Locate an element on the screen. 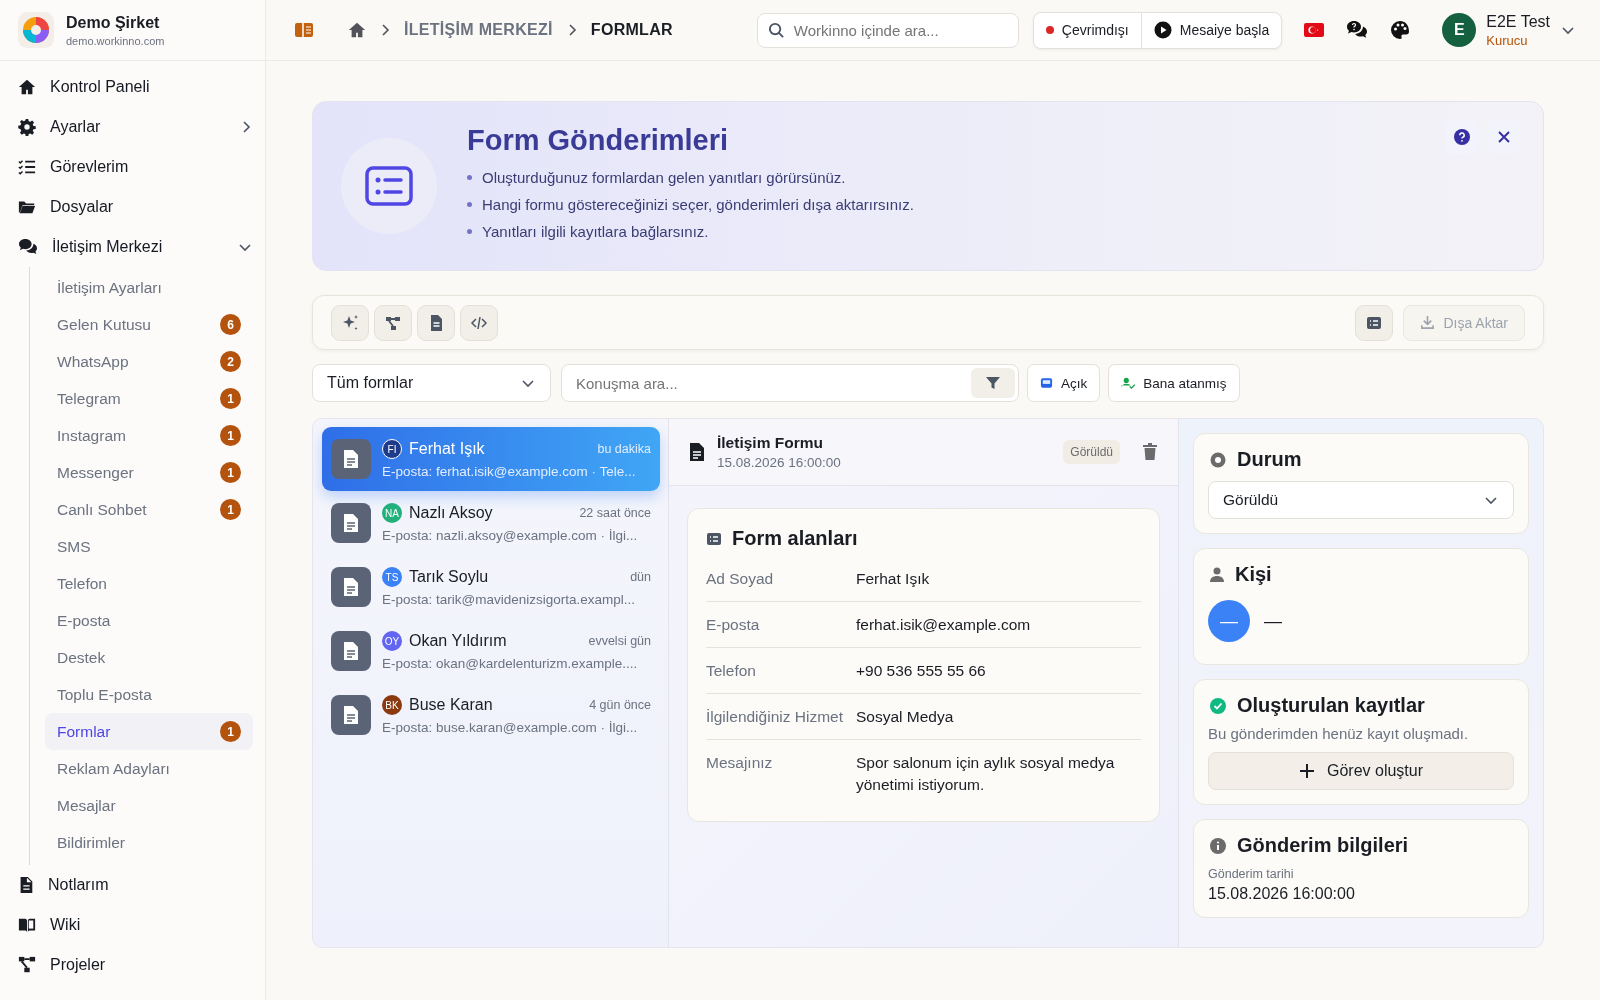  close-icon is located at coordinates (1504, 137).